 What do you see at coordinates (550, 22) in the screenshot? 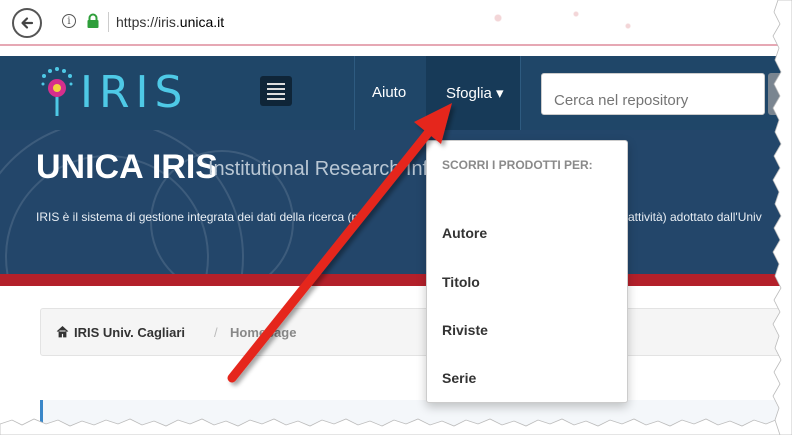
I see `background-splatter` at bounding box center [550, 22].